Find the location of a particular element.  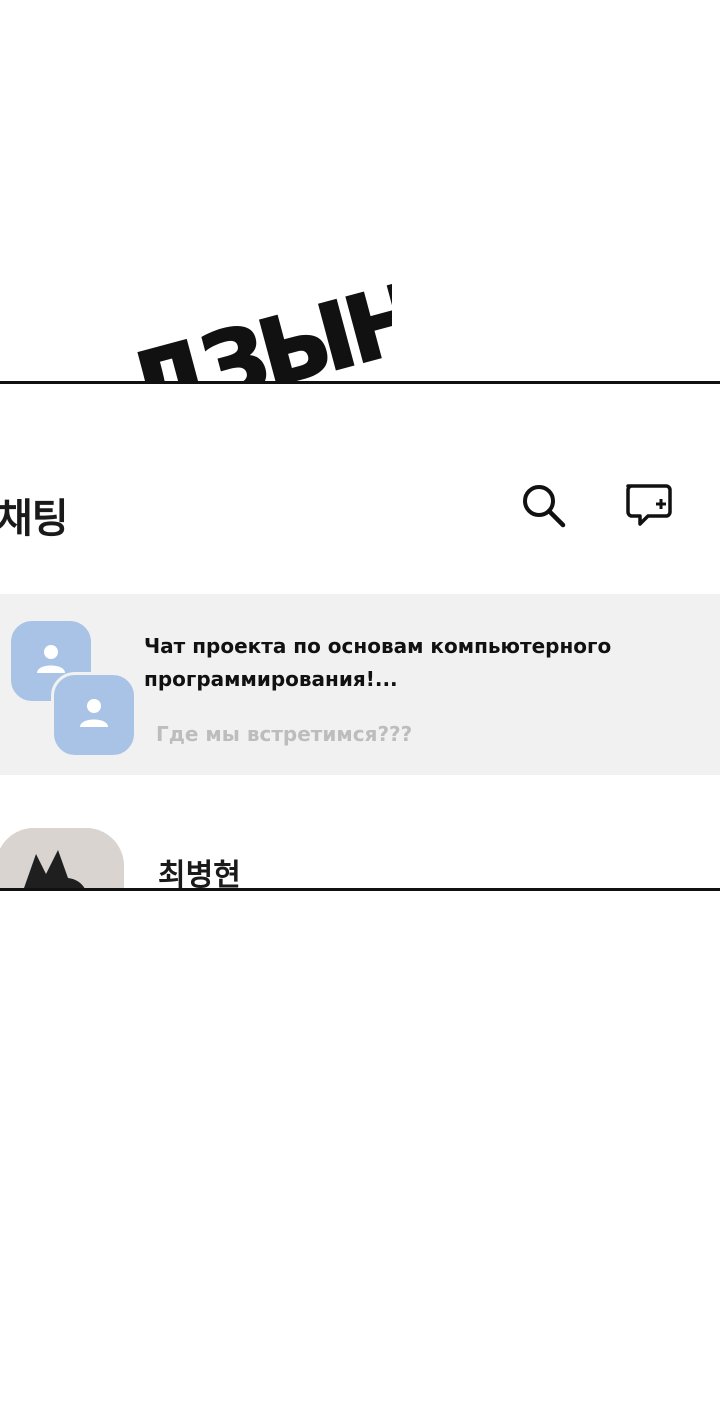

cartoon-avatar-icon is located at coordinates (62, 858).